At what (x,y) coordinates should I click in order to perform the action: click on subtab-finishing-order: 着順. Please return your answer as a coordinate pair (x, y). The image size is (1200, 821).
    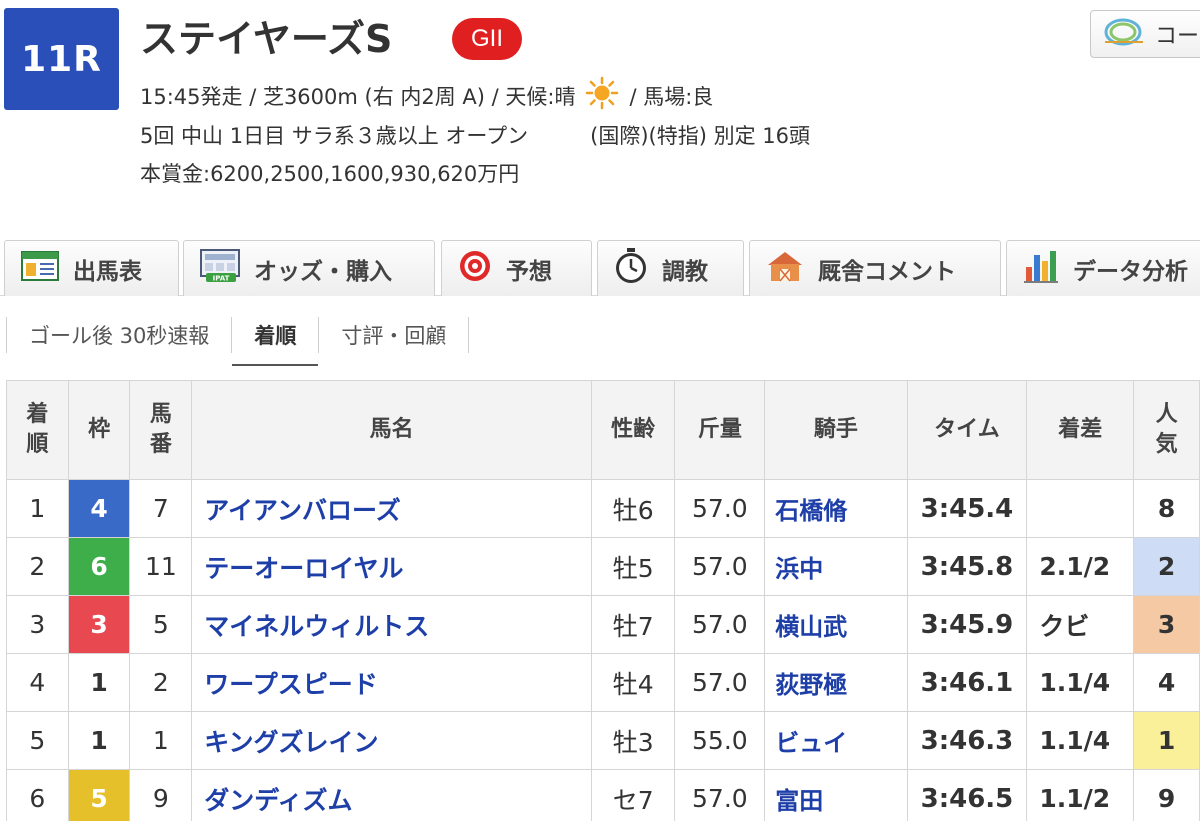
    Looking at the image, I should click on (275, 341).